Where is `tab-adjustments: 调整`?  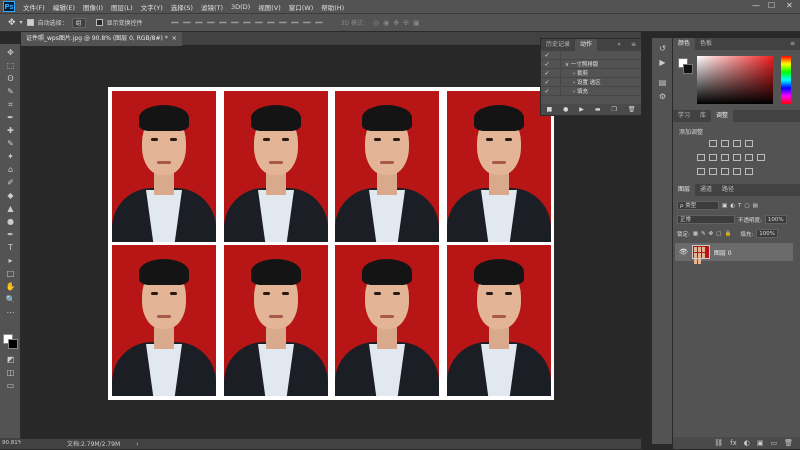
tab-adjustments: 调整 is located at coordinates (722, 116).